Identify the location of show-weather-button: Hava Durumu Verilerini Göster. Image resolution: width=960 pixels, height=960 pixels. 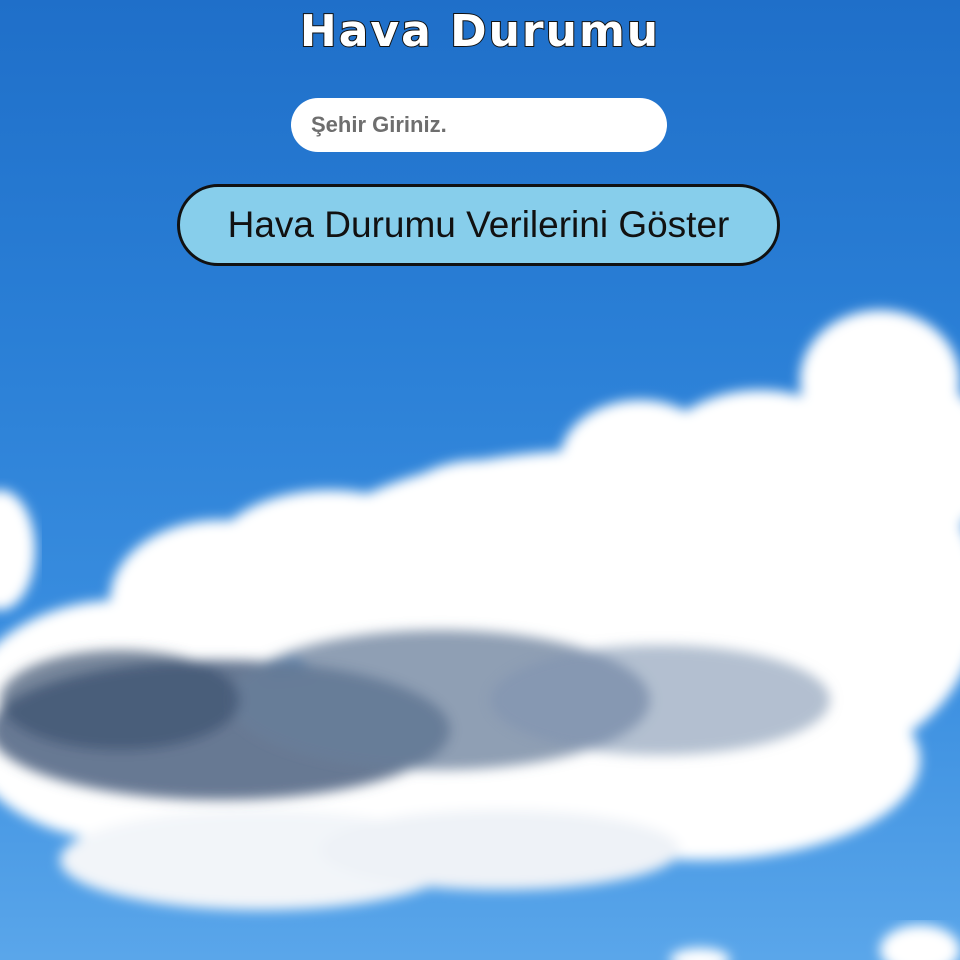
(478, 225).